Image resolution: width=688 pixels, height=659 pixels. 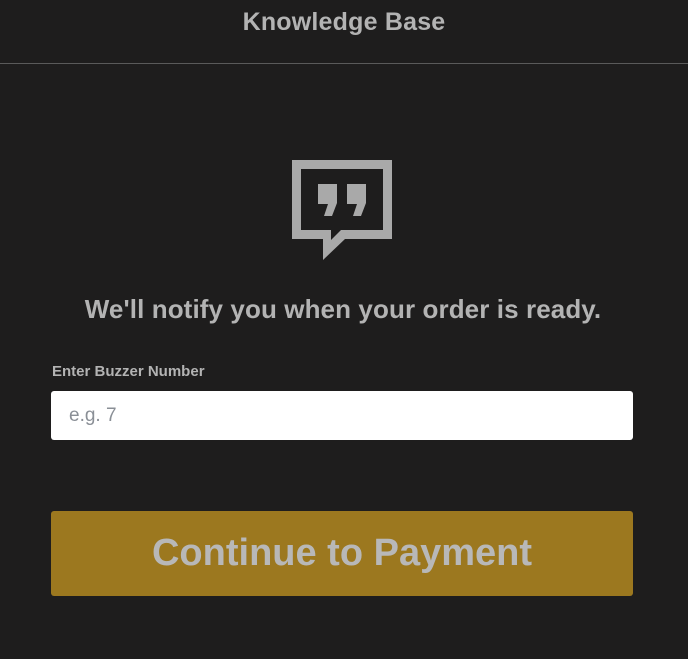 What do you see at coordinates (344, 22) in the screenshot?
I see `page-title: Knowledge Base` at bounding box center [344, 22].